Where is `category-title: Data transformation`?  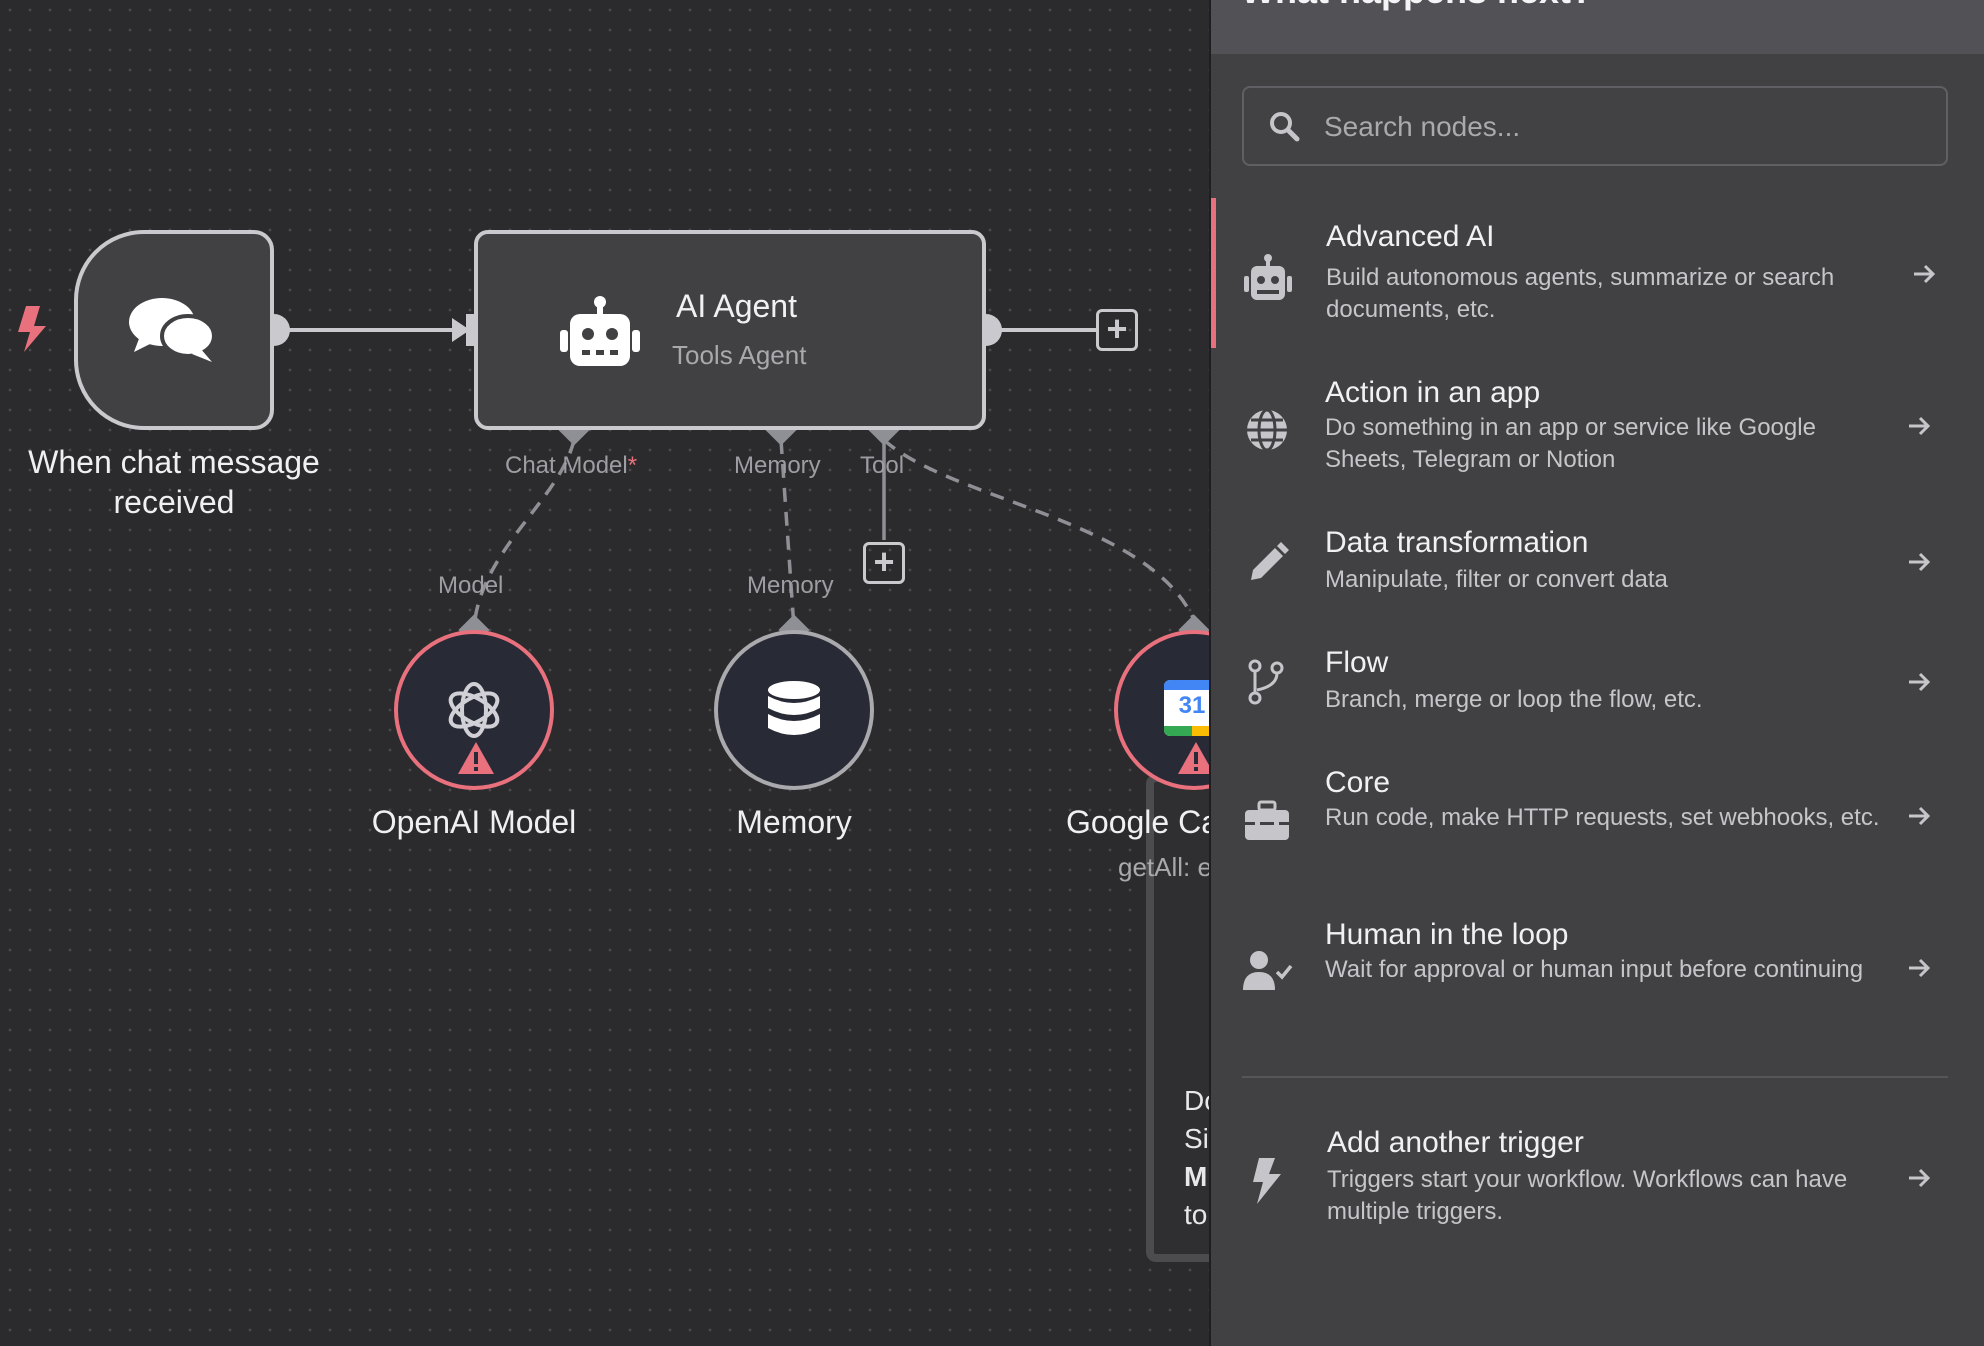
category-title: Data transformation is located at coordinates (1457, 542).